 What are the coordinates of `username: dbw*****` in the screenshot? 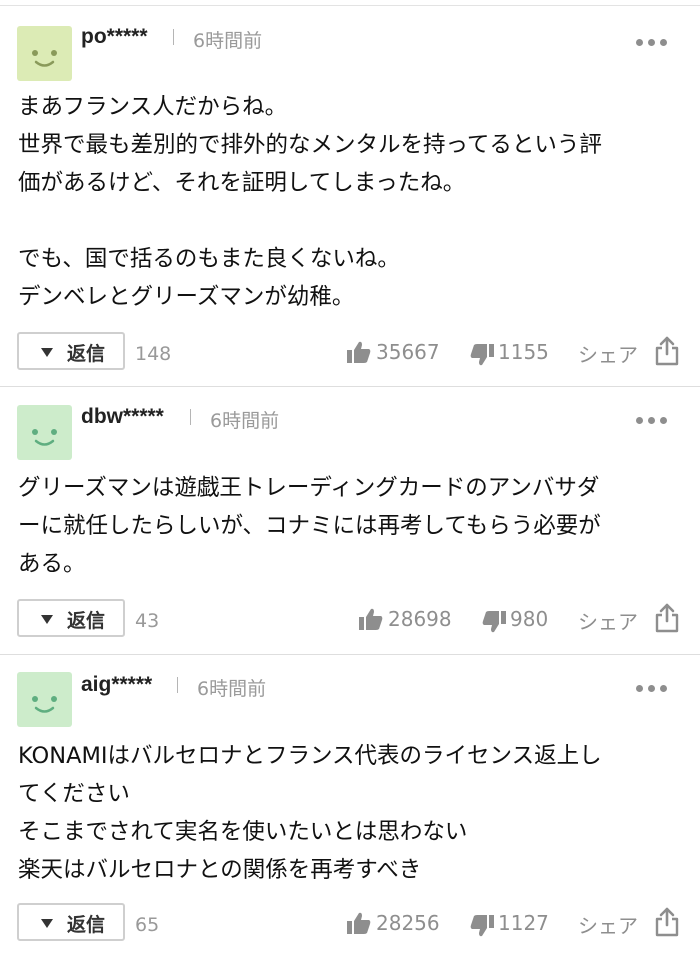 It's located at (122, 417).